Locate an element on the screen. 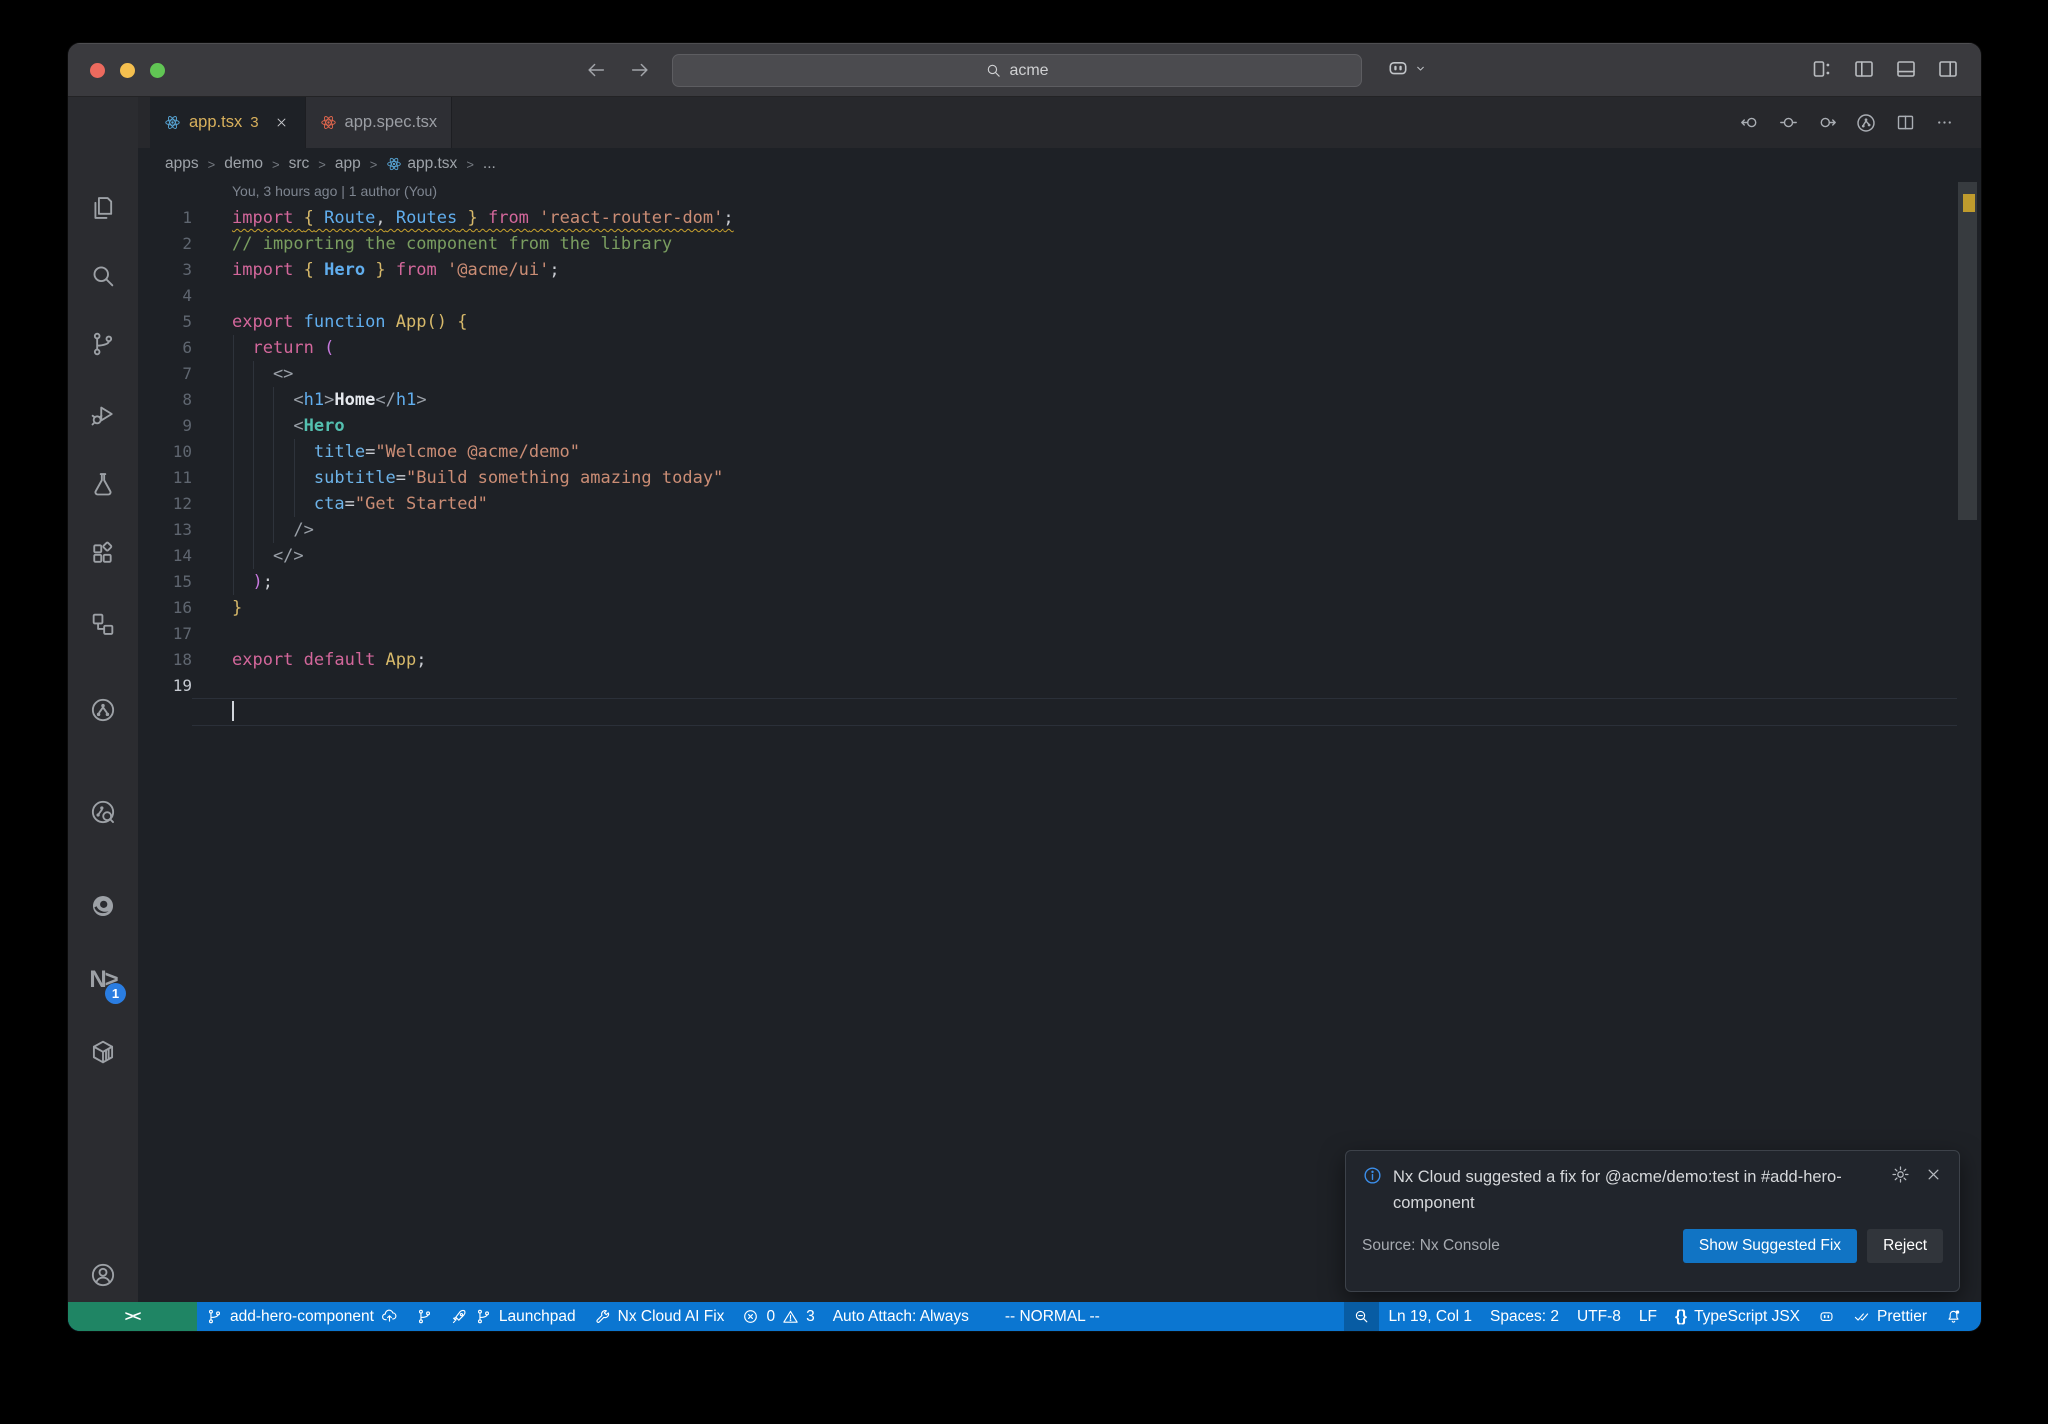  line-number: 4 is located at coordinates (165, 296).